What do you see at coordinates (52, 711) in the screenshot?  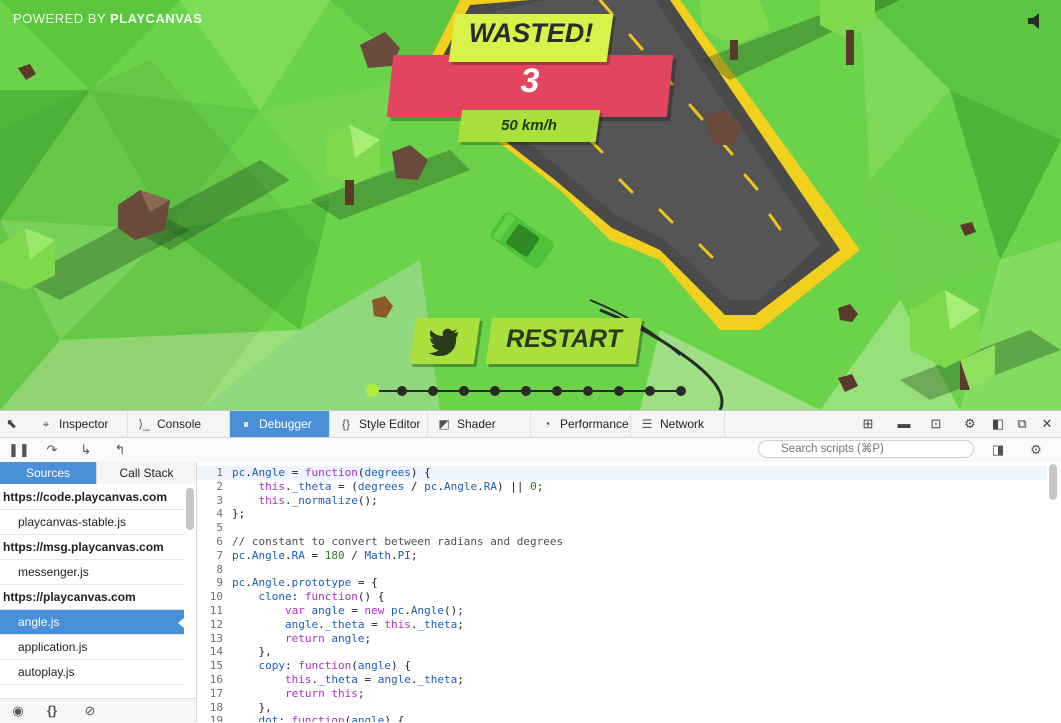 I see `pretty-print-icon: {}` at bounding box center [52, 711].